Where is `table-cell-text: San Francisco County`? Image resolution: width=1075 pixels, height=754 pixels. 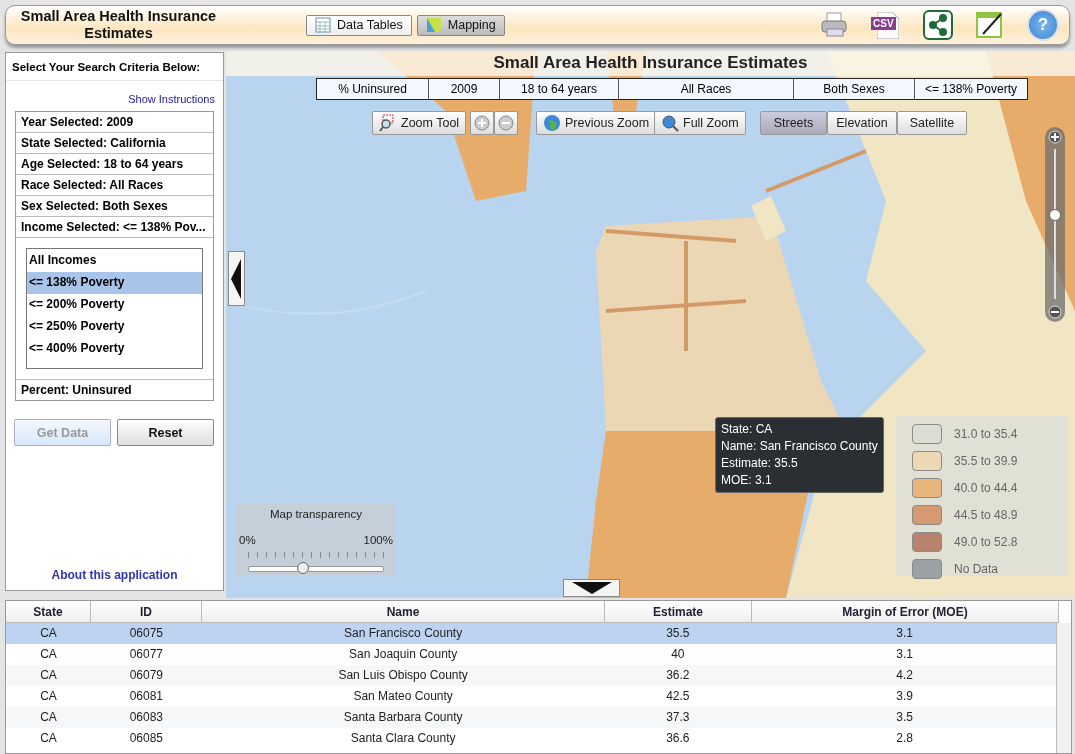 table-cell-text: San Francisco County is located at coordinates (403, 633).